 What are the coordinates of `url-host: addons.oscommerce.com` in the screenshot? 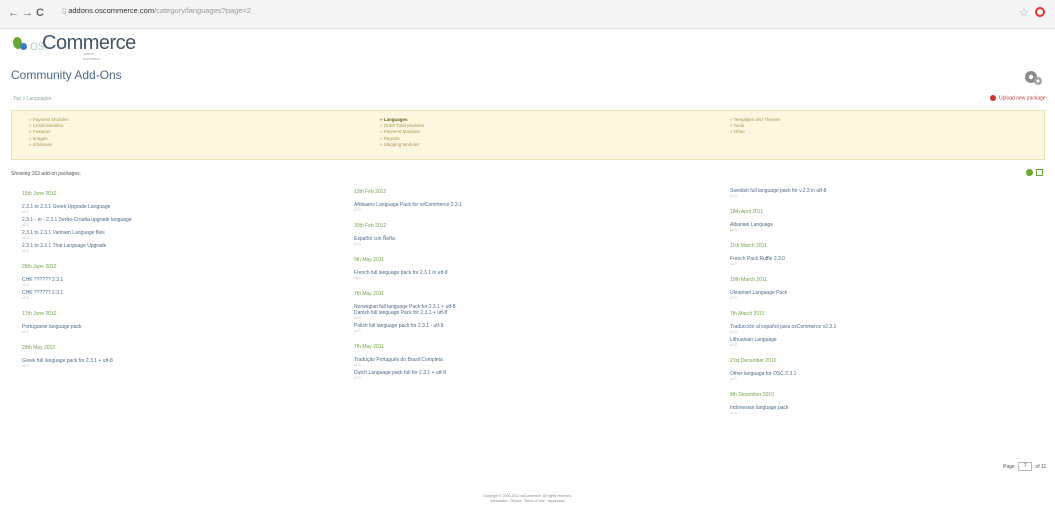 It's located at (111, 10).